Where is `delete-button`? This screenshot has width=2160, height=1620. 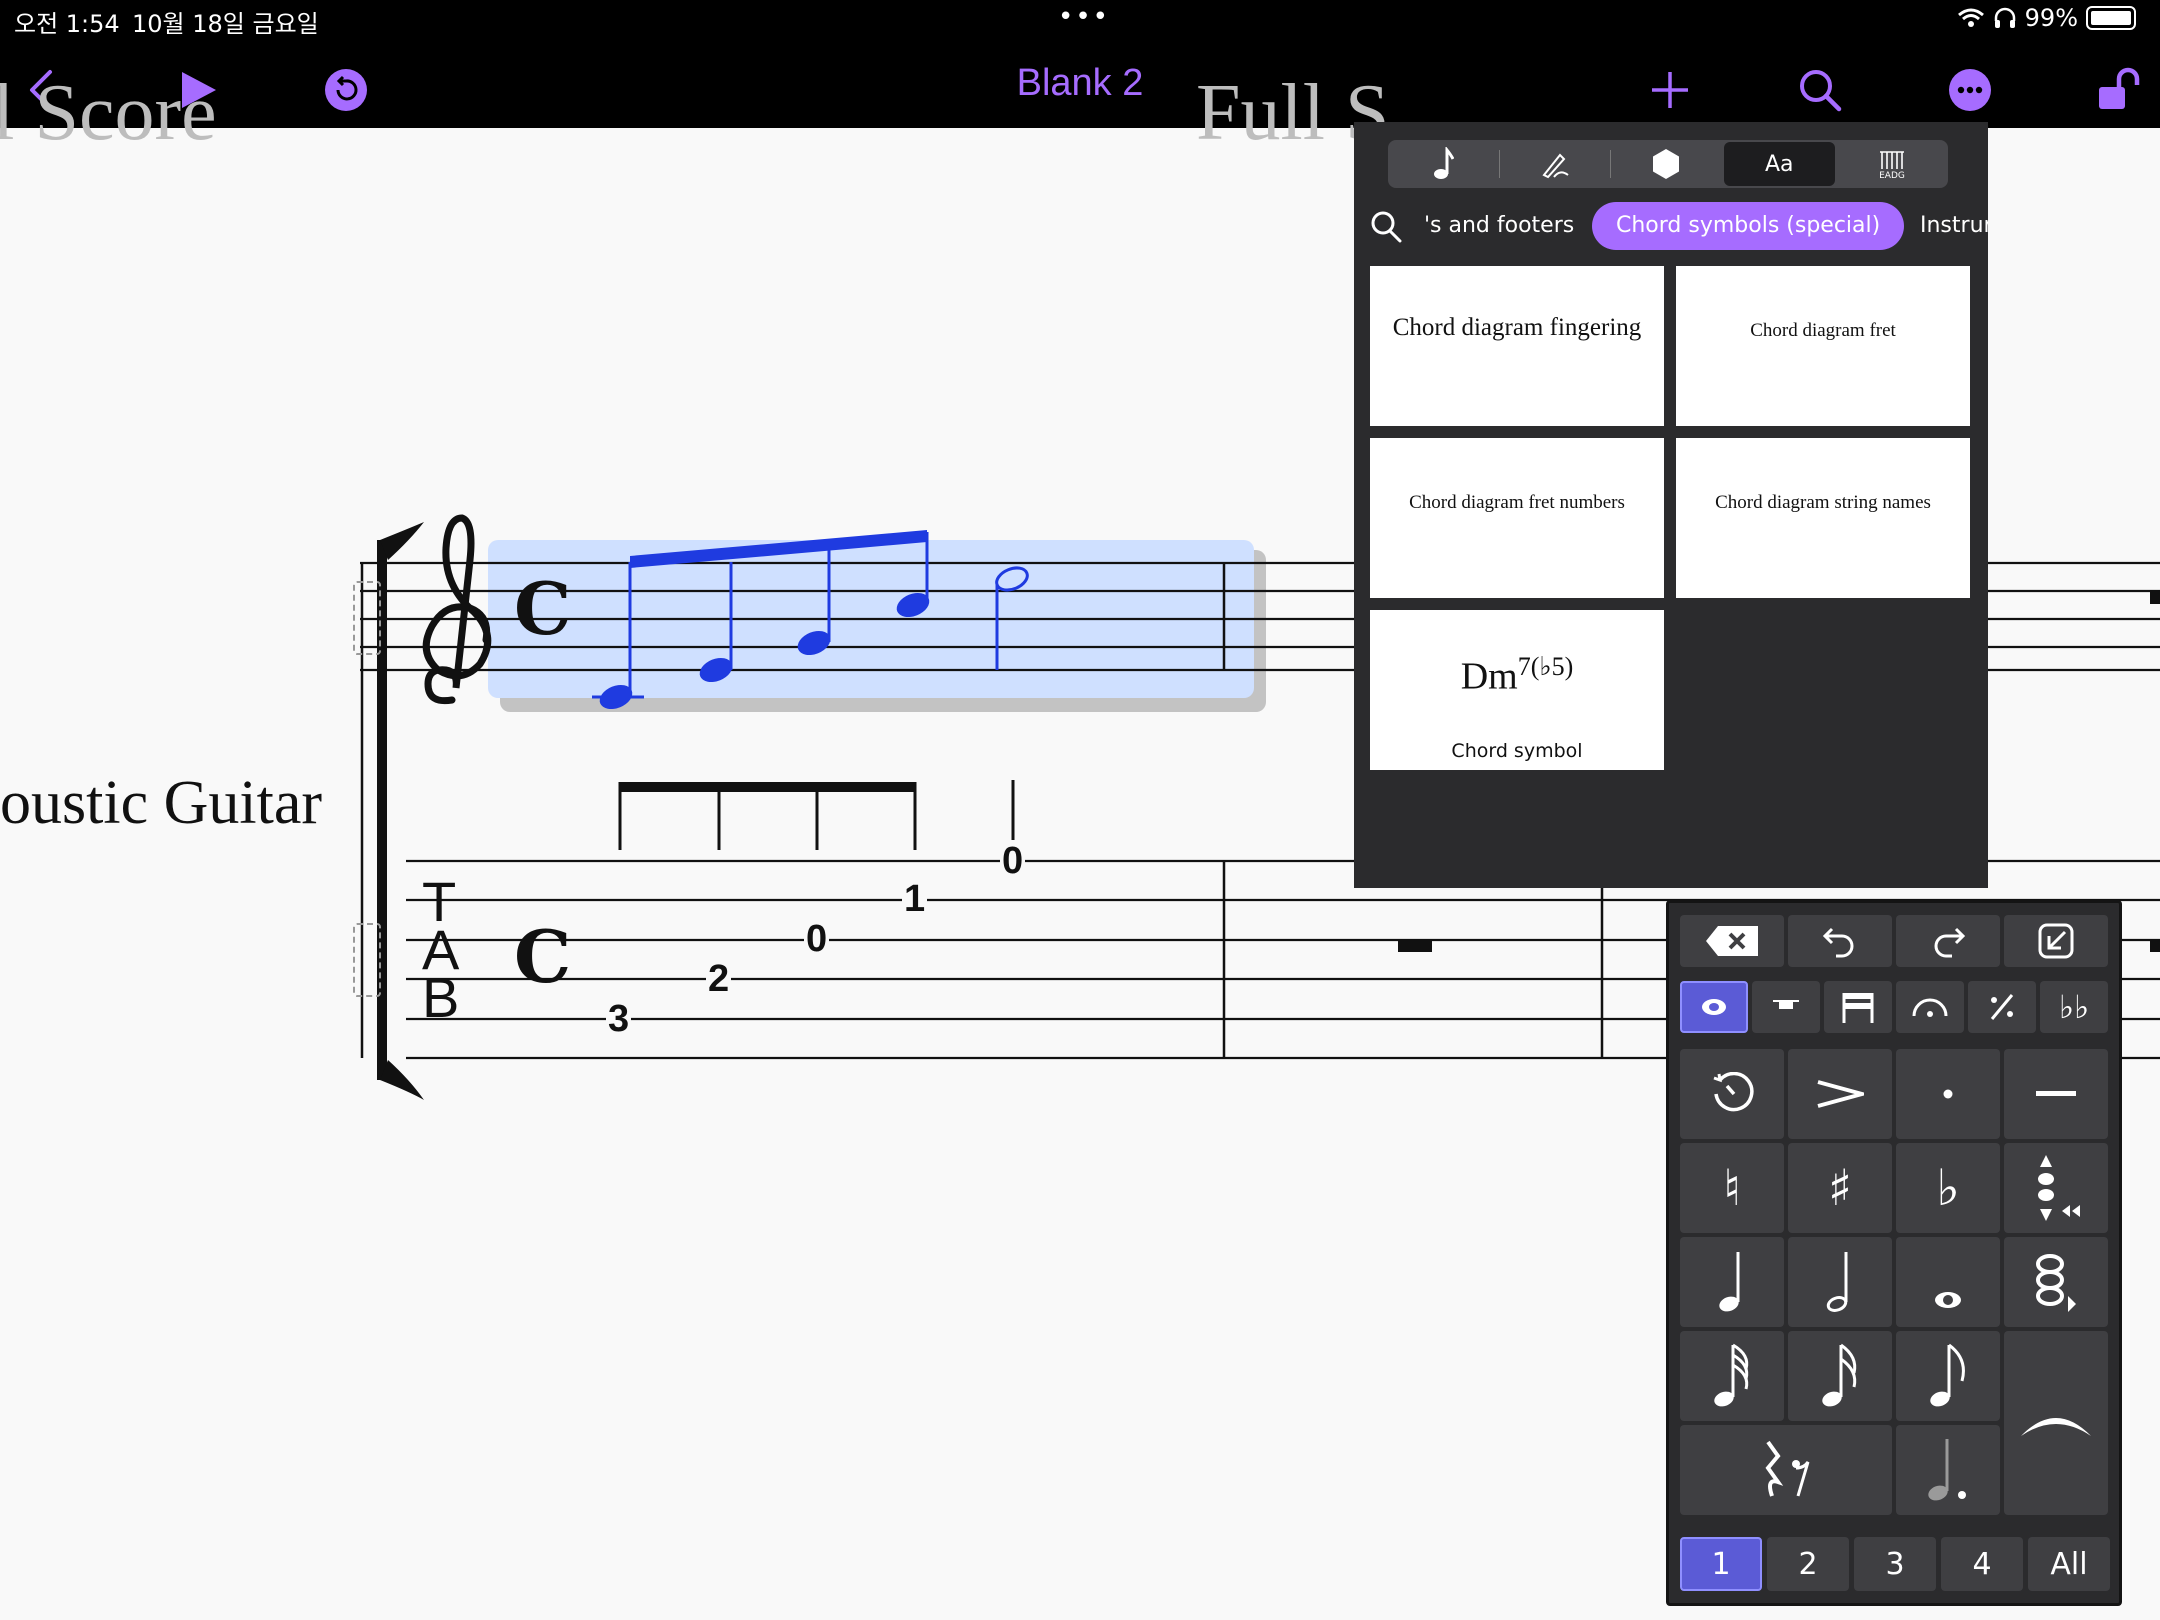
delete-button is located at coordinates (1732, 941).